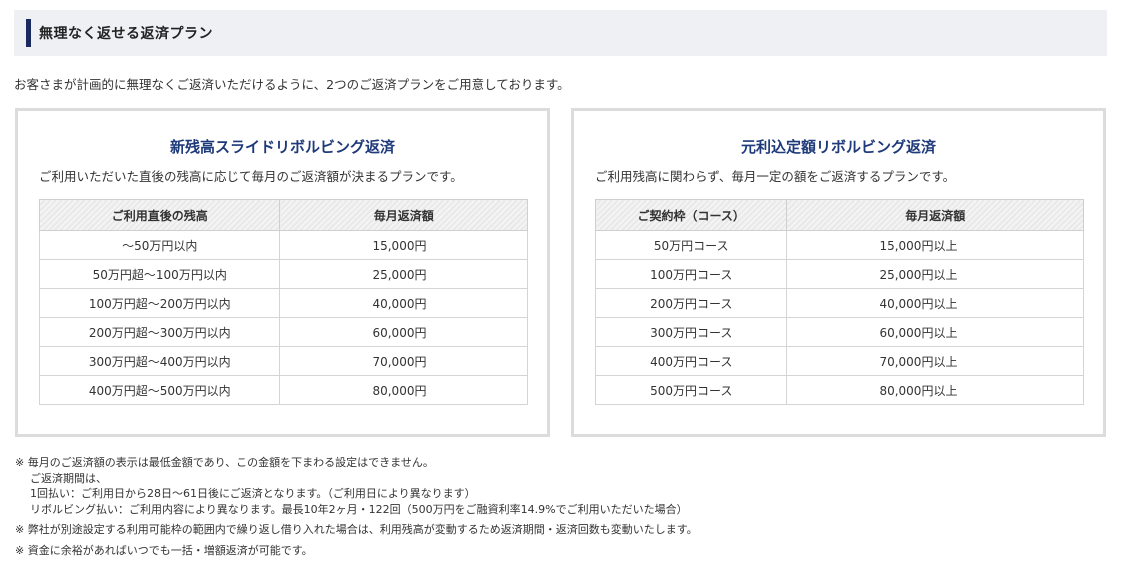 Image resolution: width=1128 pixels, height=568 pixels. I want to click on table-row: 50万円超～100万円以内 25,000円, so click(283, 274).